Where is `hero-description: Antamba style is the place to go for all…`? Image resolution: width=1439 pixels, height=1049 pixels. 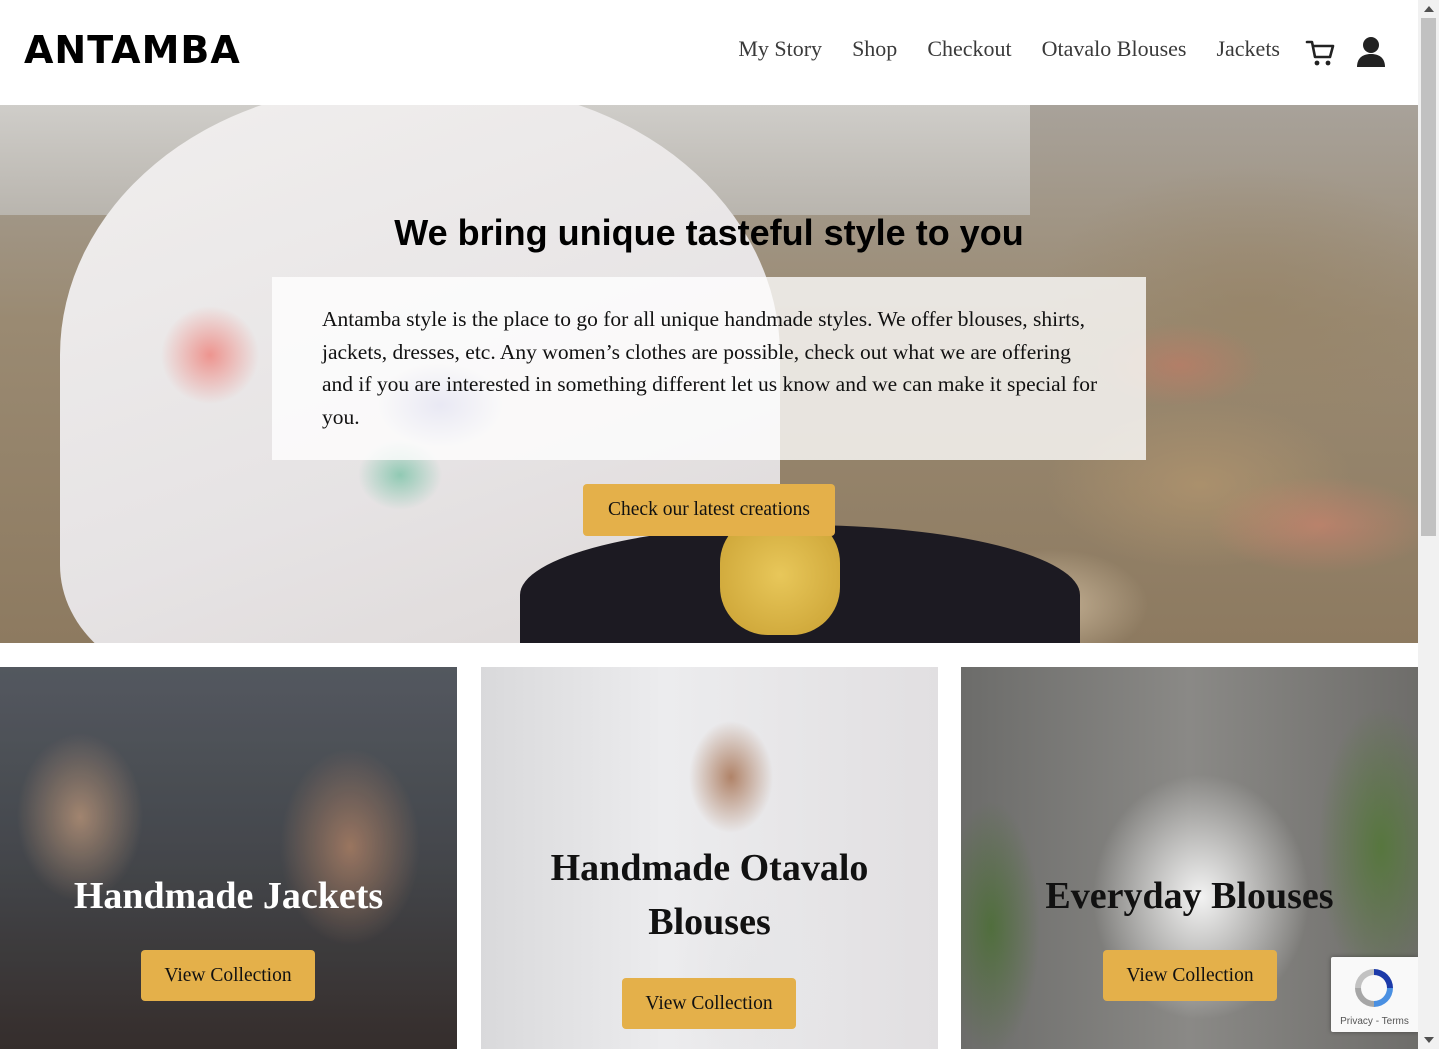
hero-description: Antamba style is the place to go for all… is located at coordinates (710, 368).